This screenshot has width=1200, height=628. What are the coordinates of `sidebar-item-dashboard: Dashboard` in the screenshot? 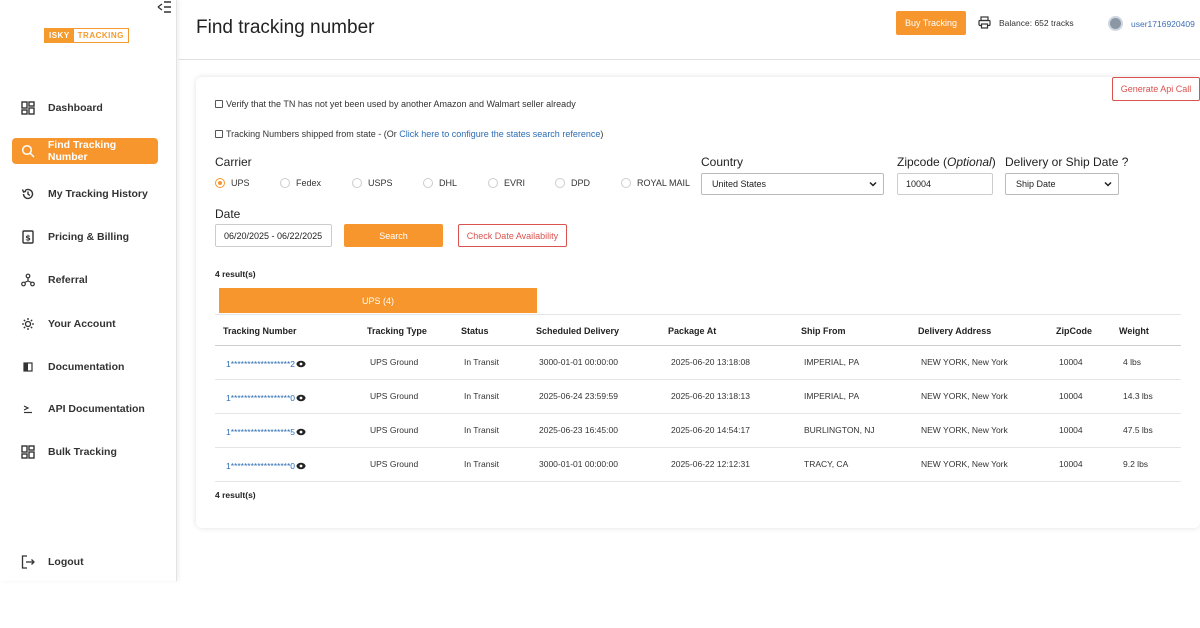 It's located at (85, 108).